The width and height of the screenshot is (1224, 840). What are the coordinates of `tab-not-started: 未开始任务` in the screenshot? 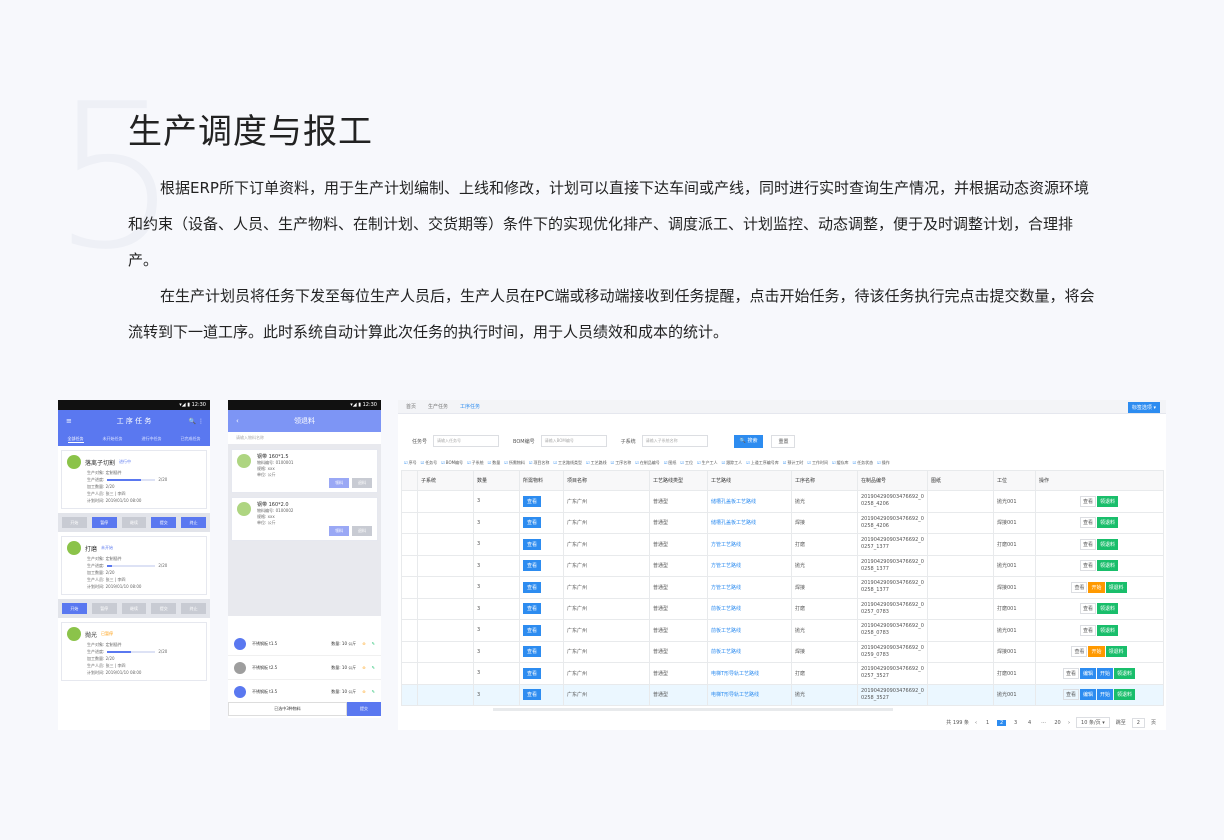 It's located at (113, 439).